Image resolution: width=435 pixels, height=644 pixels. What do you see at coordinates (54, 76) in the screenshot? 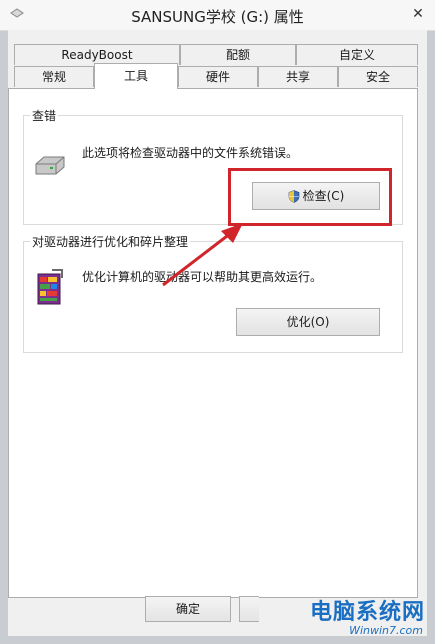
I see `tab-general: 常规` at bounding box center [54, 76].